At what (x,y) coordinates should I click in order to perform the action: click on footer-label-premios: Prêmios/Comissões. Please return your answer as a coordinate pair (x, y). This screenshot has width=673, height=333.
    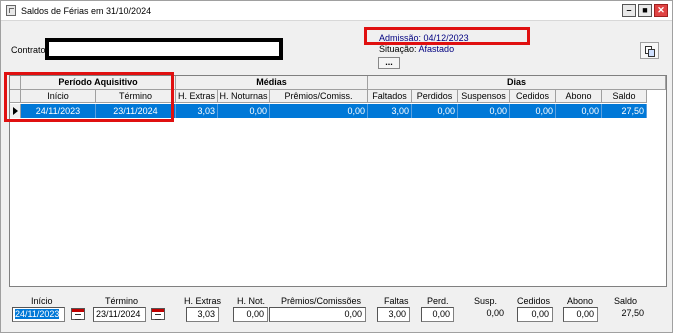
    Looking at the image, I should click on (321, 301).